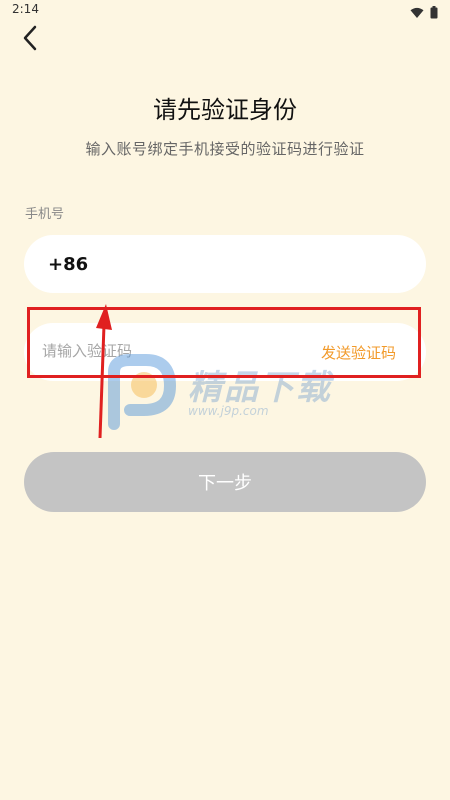 This screenshot has height=800, width=450. I want to click on next-step-button: 下一步, so click(225, 482).